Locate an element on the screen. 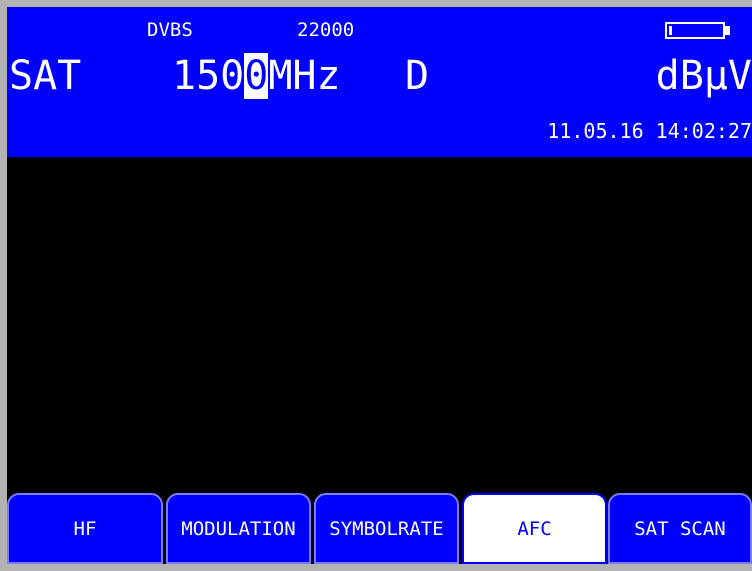 The height and width of the screenshot is (571, 752). softkey-afc: AFC is located at coordinates (534, 528).